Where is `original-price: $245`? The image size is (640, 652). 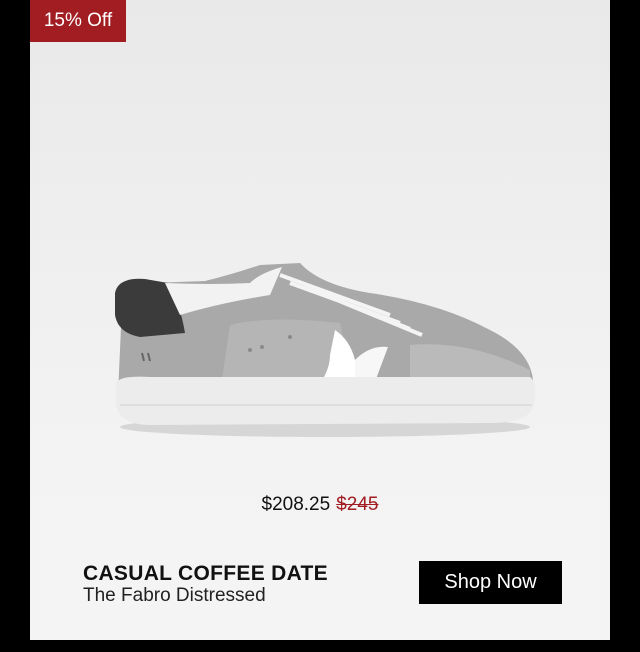 original-price: $245 is located at coordinates (357, 504).